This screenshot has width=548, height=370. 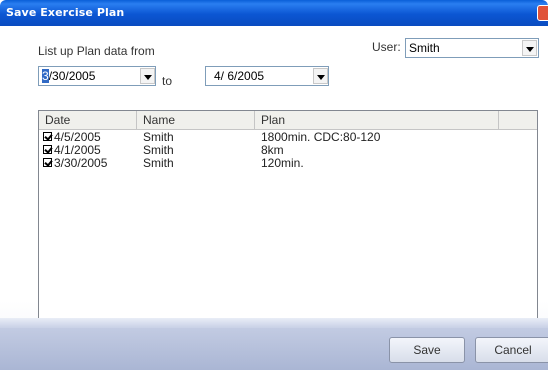 What do you see at coordinates (81, 163) in the screenshot?
I see `row-date: 3/30/2005` at bounding box center [81, 163].